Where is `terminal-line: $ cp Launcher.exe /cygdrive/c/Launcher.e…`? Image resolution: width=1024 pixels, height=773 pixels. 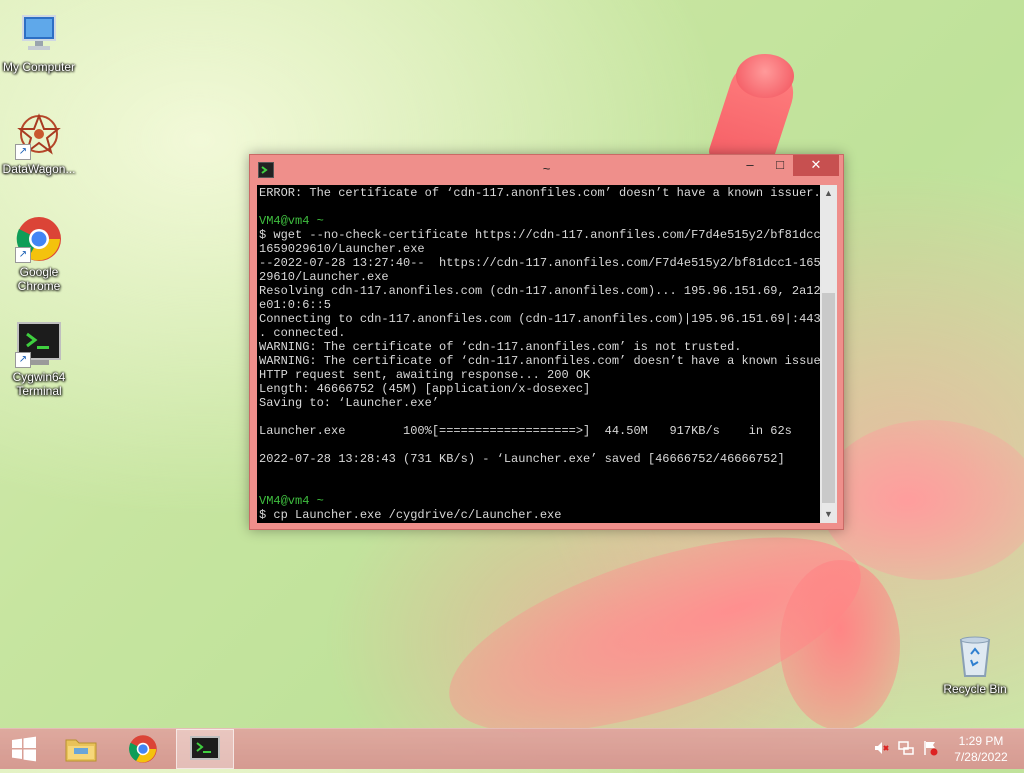 terminal-line: $ cp Launcher.exe /cygdrive/c/Launcher.e… is located at coordinates (410, 515).